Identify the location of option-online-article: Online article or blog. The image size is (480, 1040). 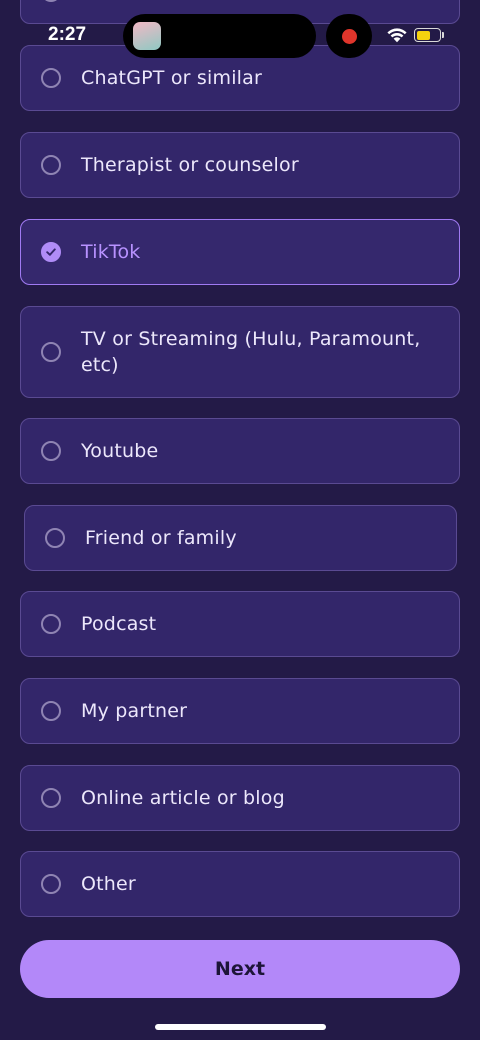
(240, 798).